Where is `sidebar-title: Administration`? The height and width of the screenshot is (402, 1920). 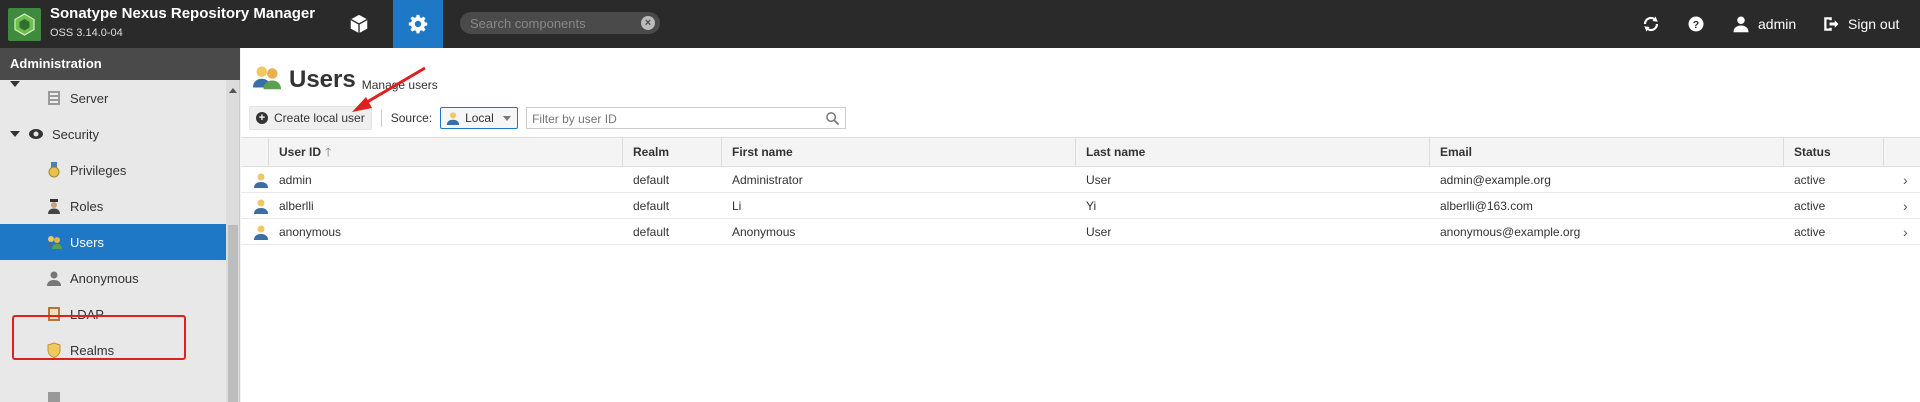
sidebar-title: Administration is located at coordinates (120, 64).